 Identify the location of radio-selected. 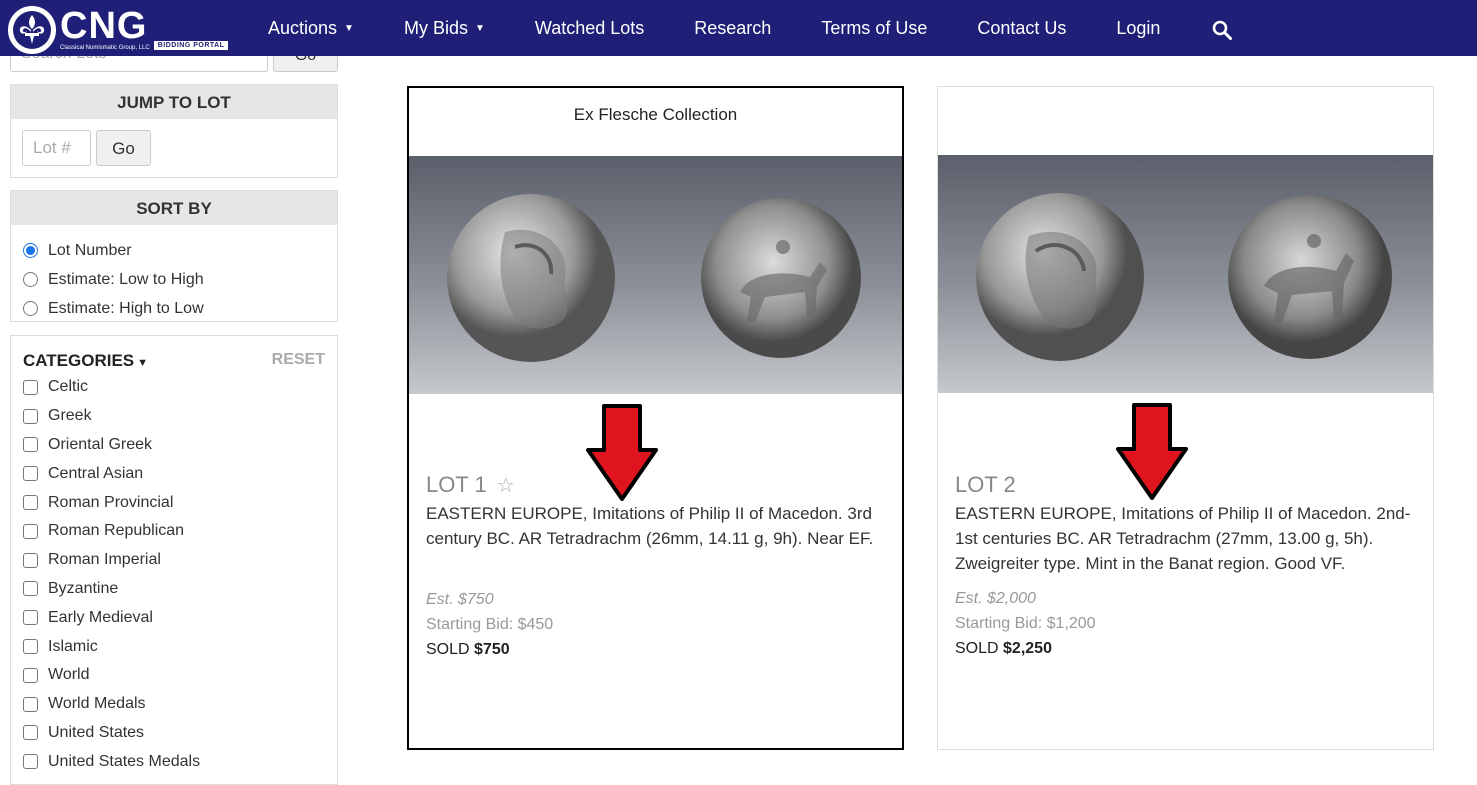
(30, 250).